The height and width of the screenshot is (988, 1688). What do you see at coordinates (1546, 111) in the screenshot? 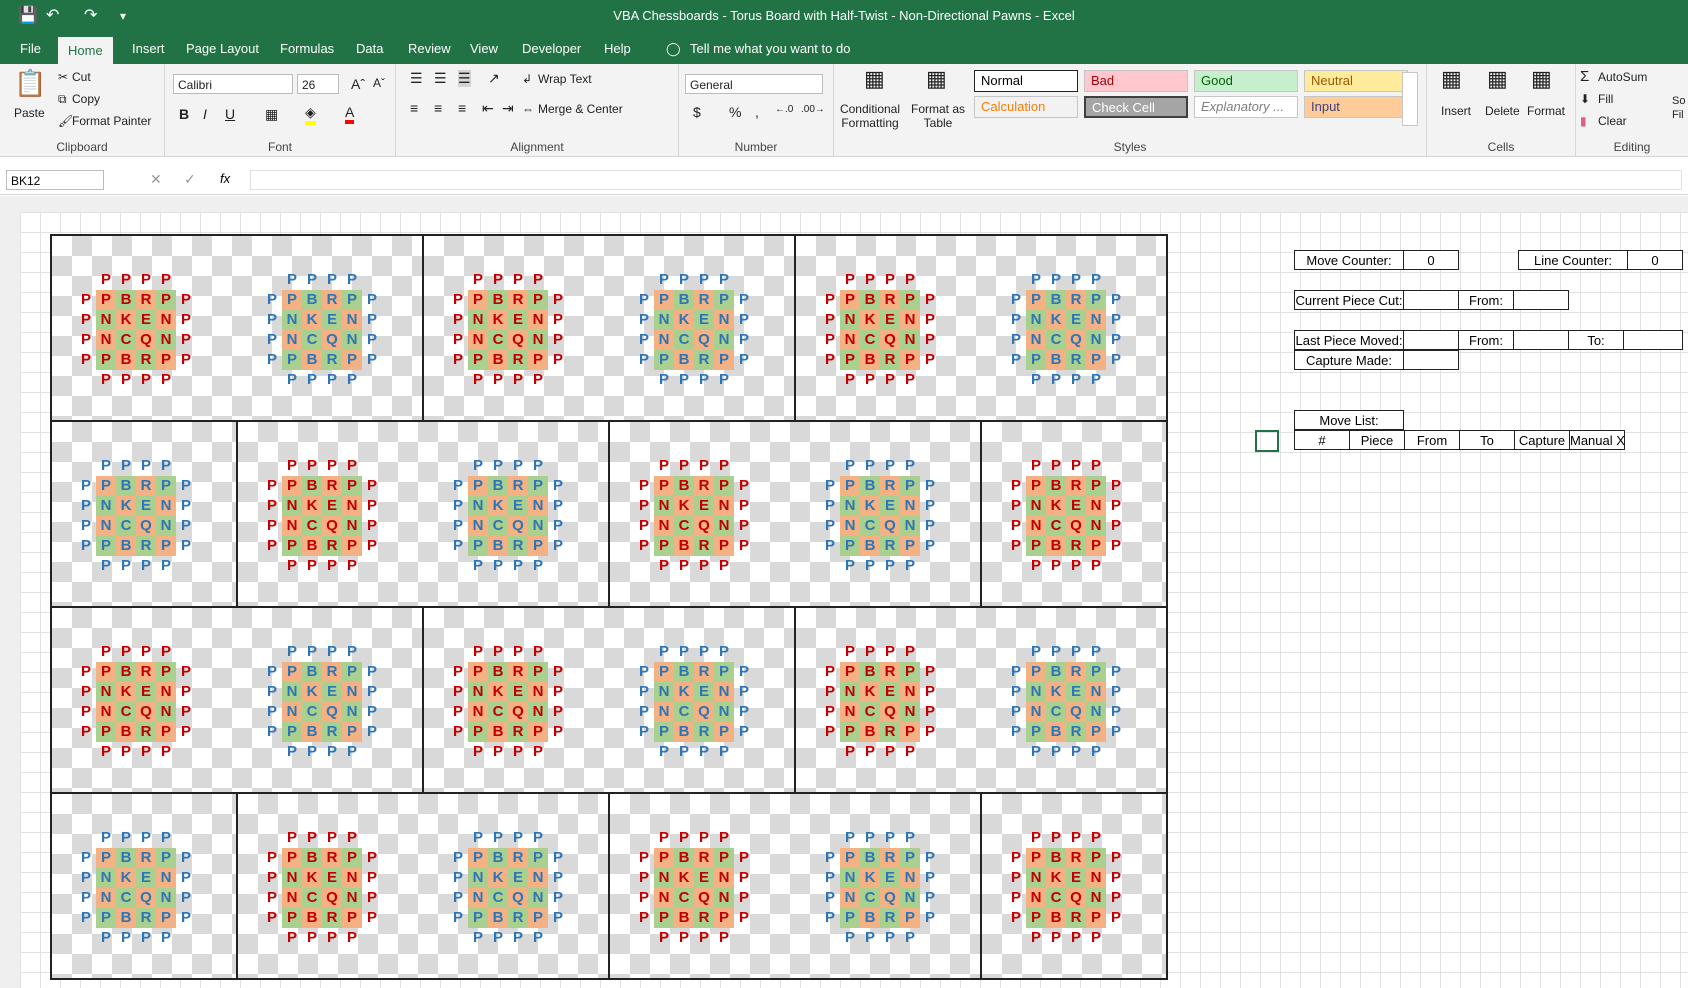
I see `format-button: Format` at bounding box center [1546, 111].